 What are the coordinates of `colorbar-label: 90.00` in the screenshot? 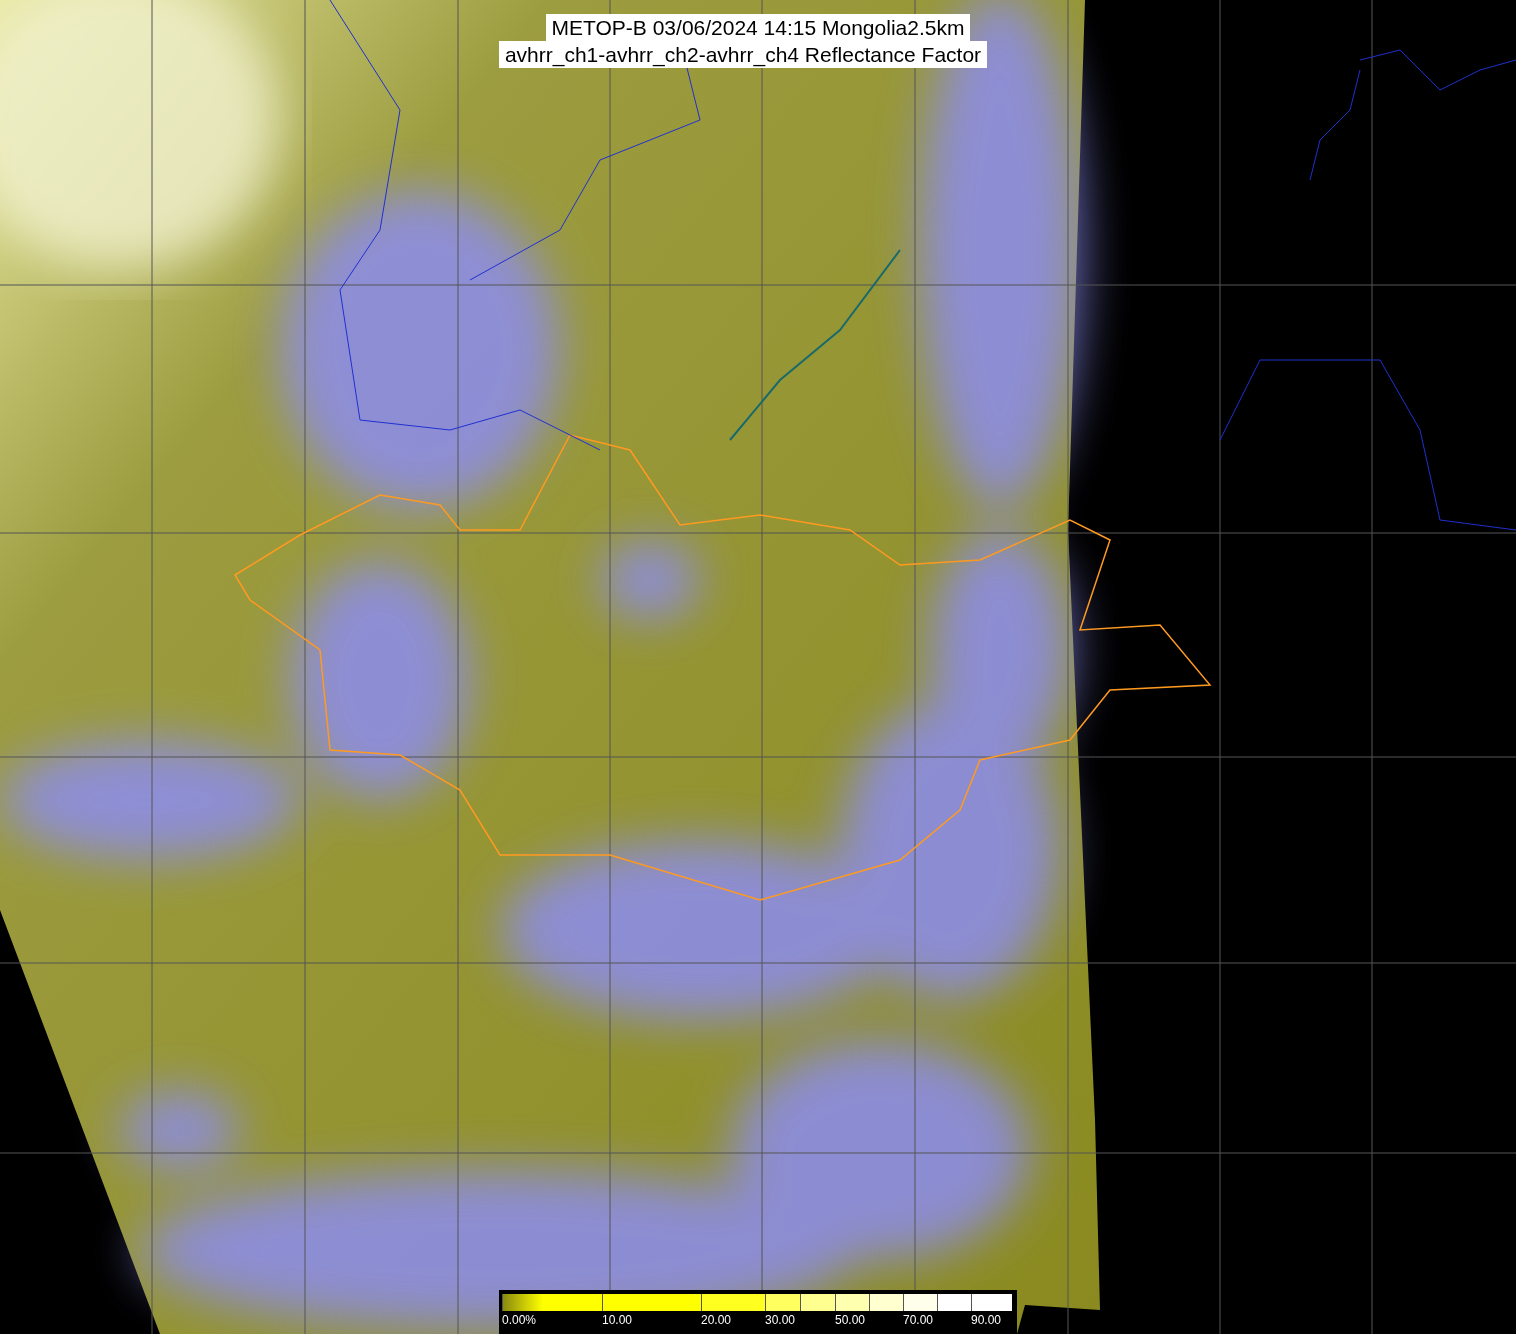 It's located at (986, 1320).